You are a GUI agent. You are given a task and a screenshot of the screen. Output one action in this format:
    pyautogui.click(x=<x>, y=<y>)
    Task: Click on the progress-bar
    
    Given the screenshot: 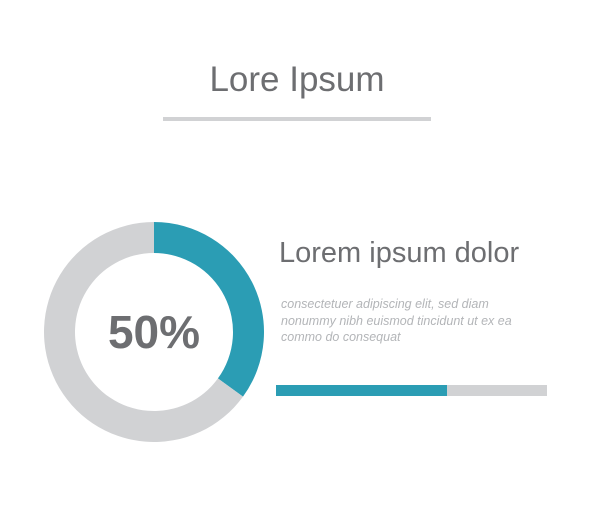 What is the action you would take?
    pyautogui.click(x=411, y=390)
    